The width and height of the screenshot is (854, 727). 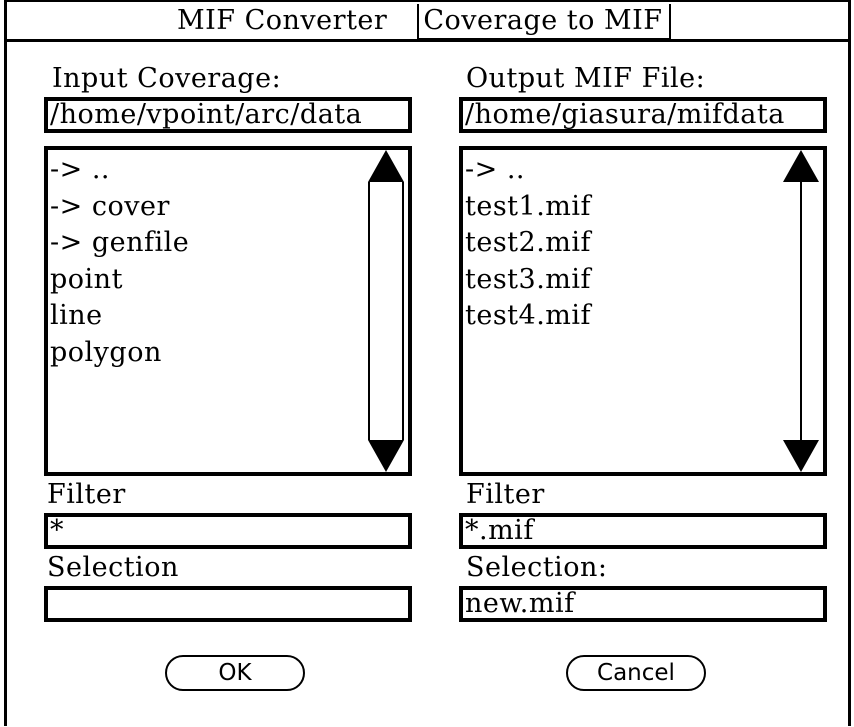 What do you see at coordinates (528, 316) in the screenshot?
I see `list-item: test4.mif` at bounding box center [528, 316].